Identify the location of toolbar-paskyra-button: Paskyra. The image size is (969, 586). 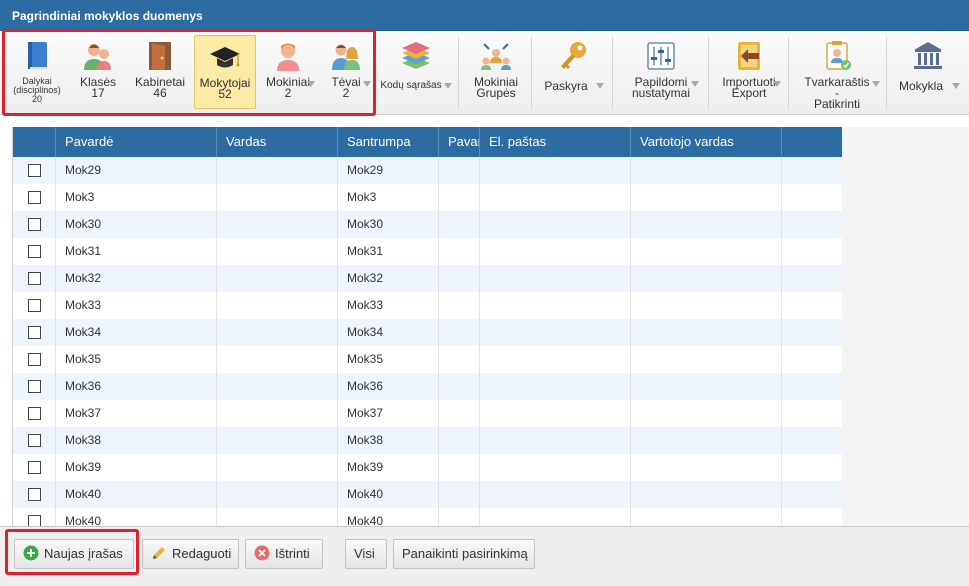
(573, 72).